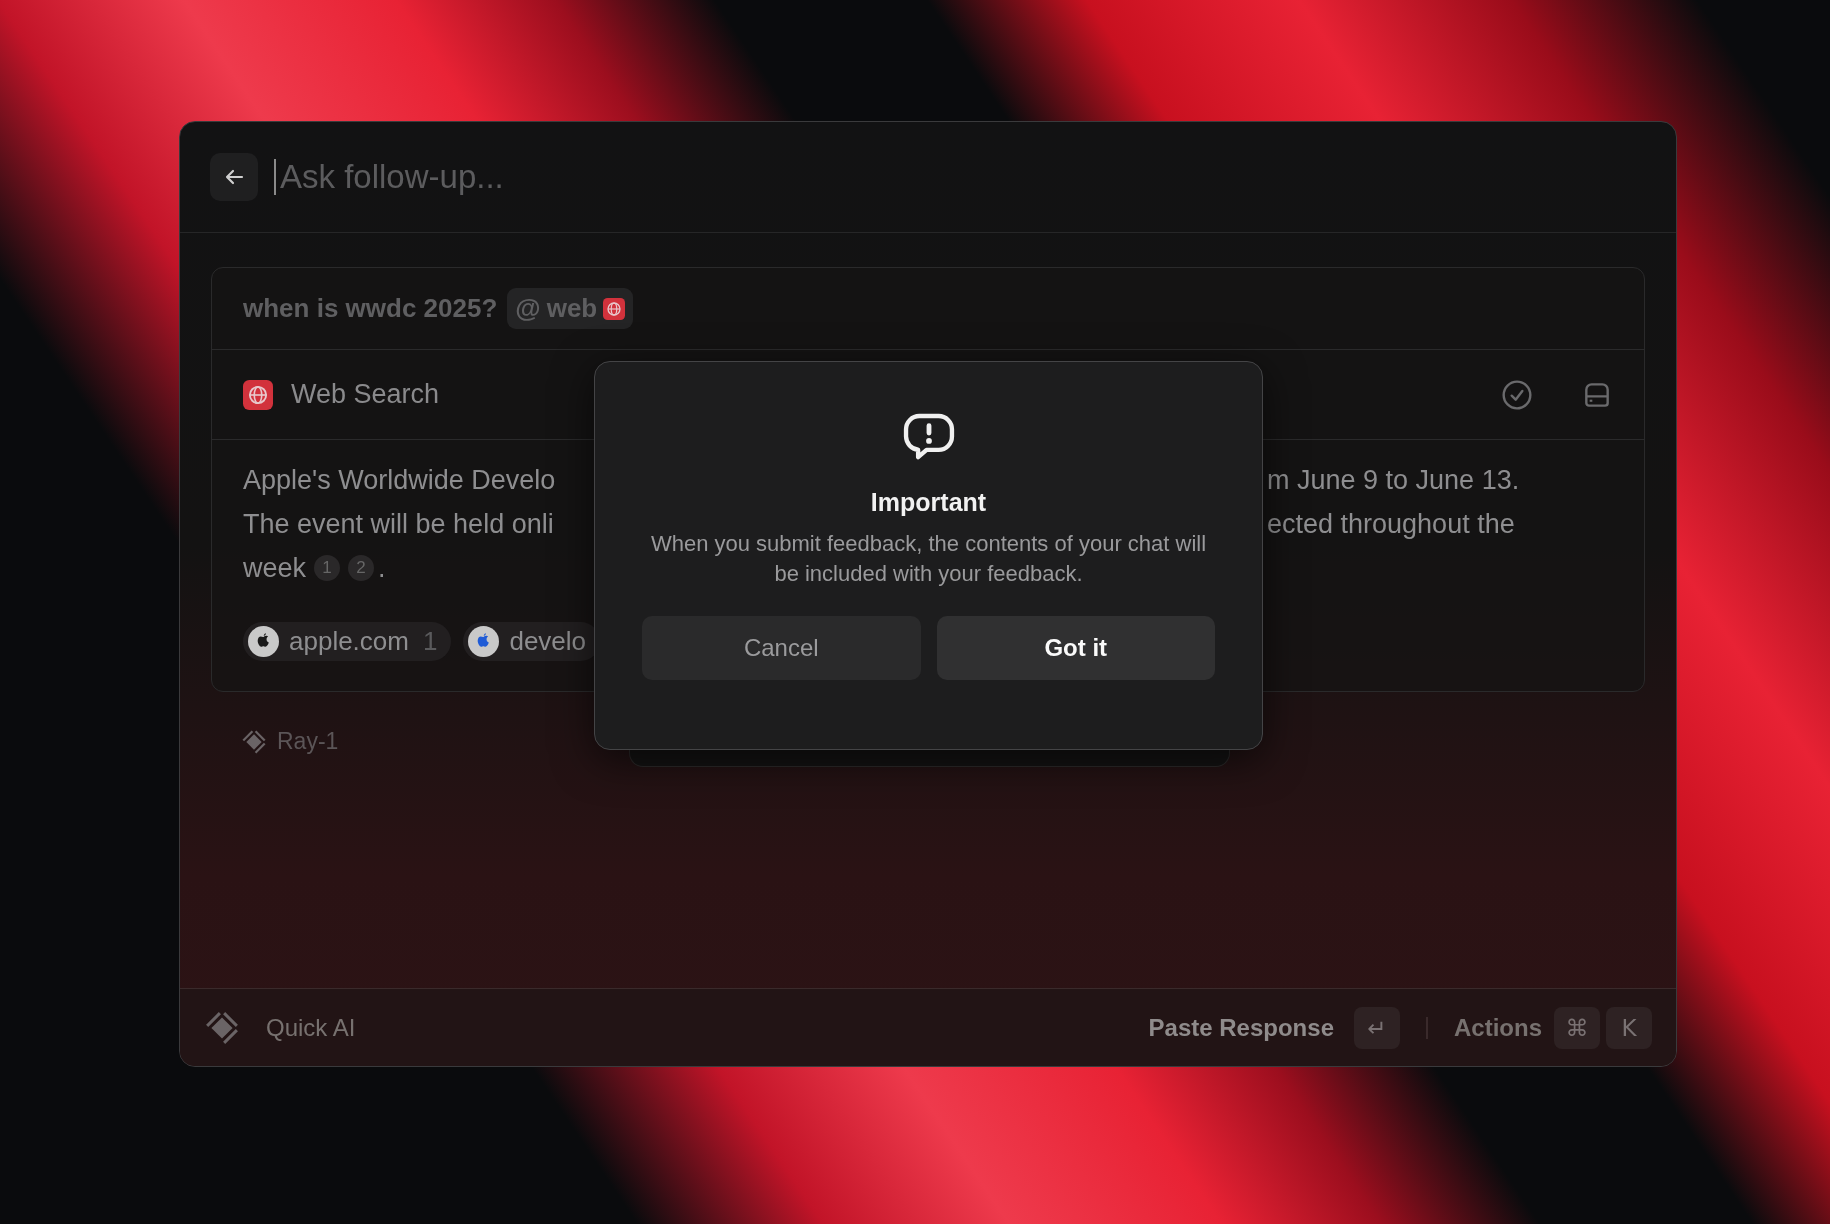 The height and width of the screenshot is (1224, 1830). What do you see at coordinates (1577, 1027) in the screenshot?
I see `key-hint: ⌘` at bounding box center [1577, 1027].